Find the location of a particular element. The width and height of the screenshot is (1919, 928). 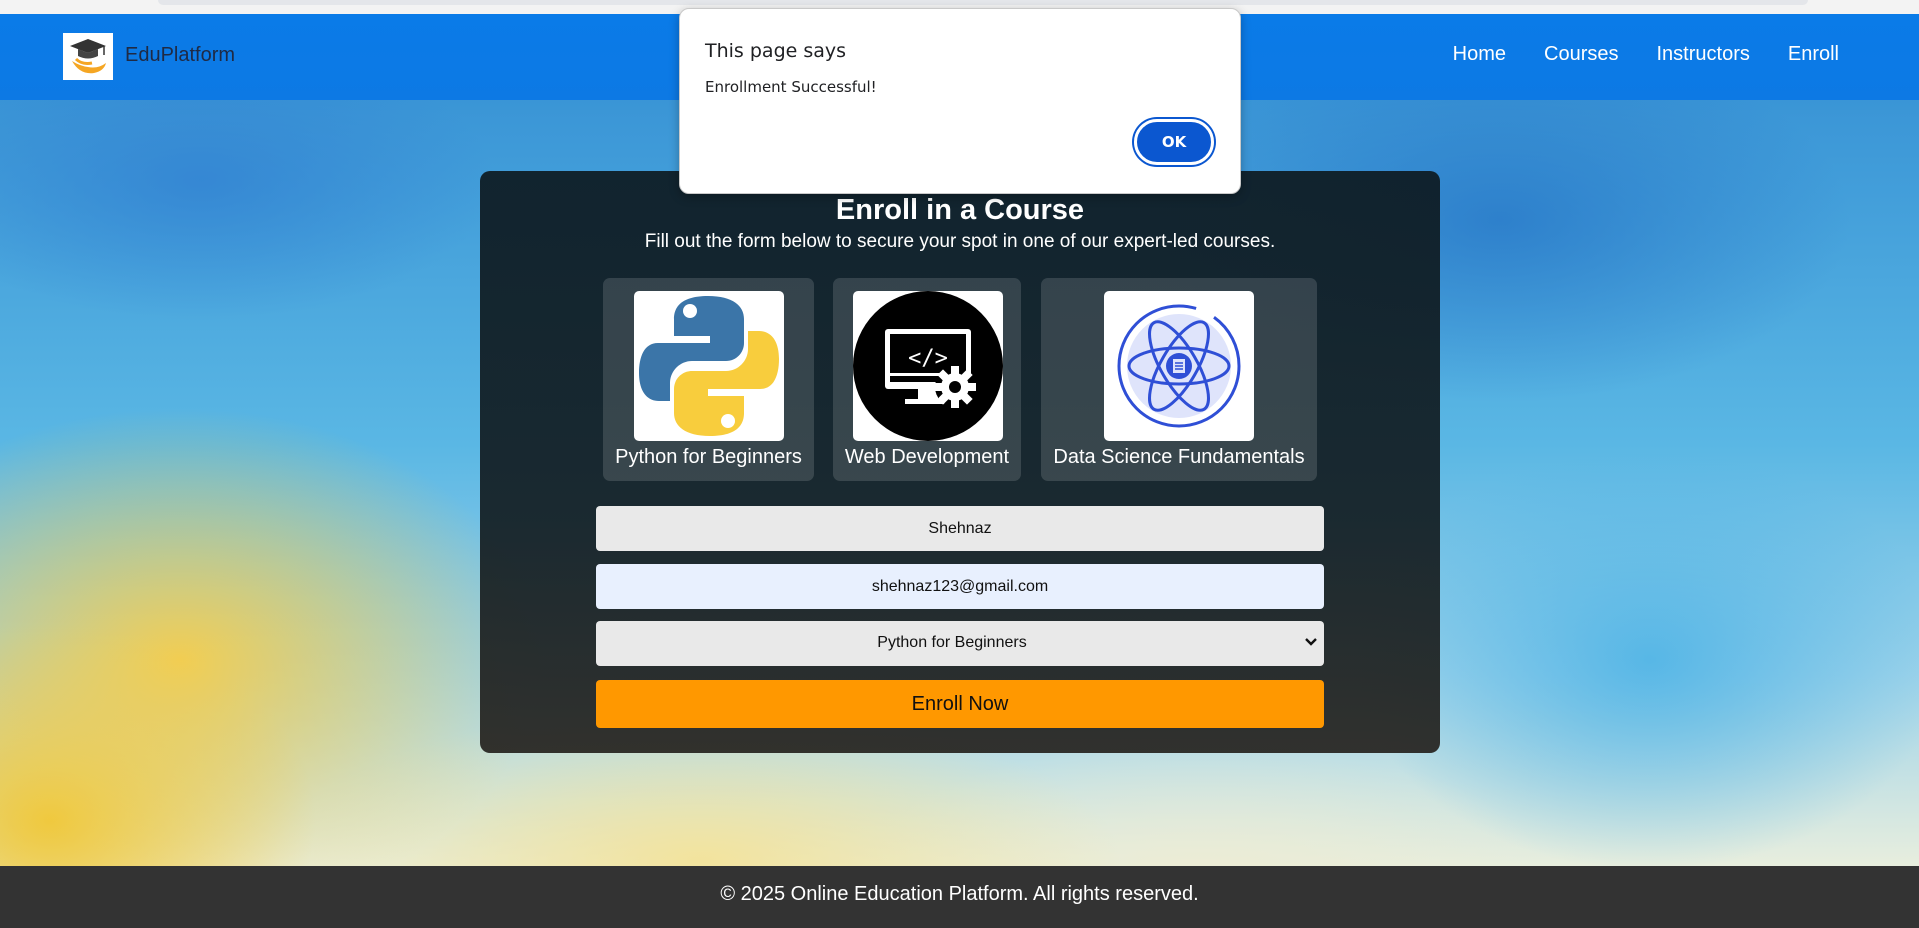

course-image-webdev: </> is located at coordinates (928, 366).